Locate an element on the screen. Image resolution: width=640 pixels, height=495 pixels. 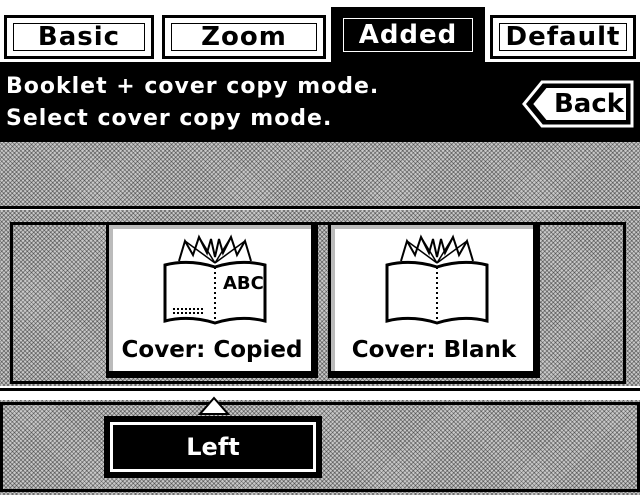
tab-added: Added is located at coordinates (408, 35).